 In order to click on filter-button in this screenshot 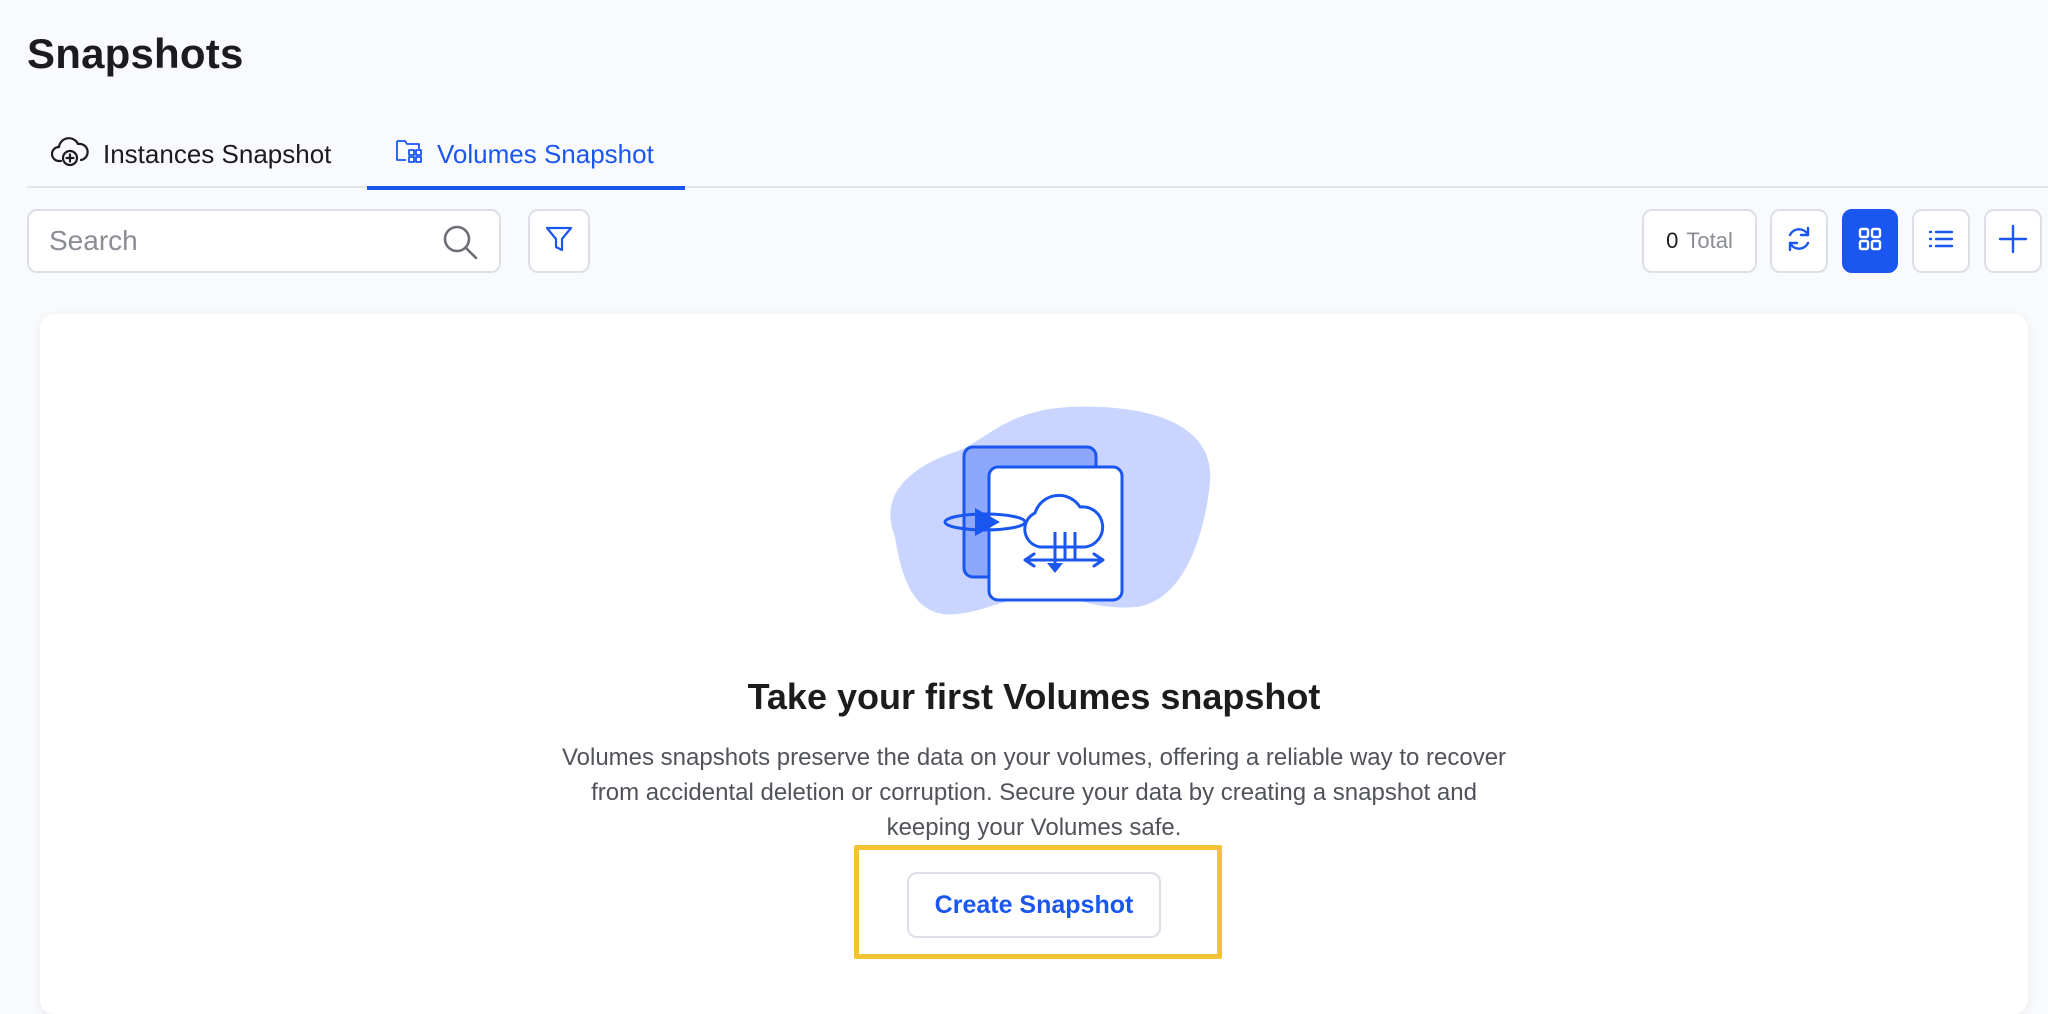, I will do `click(559, 241)`.